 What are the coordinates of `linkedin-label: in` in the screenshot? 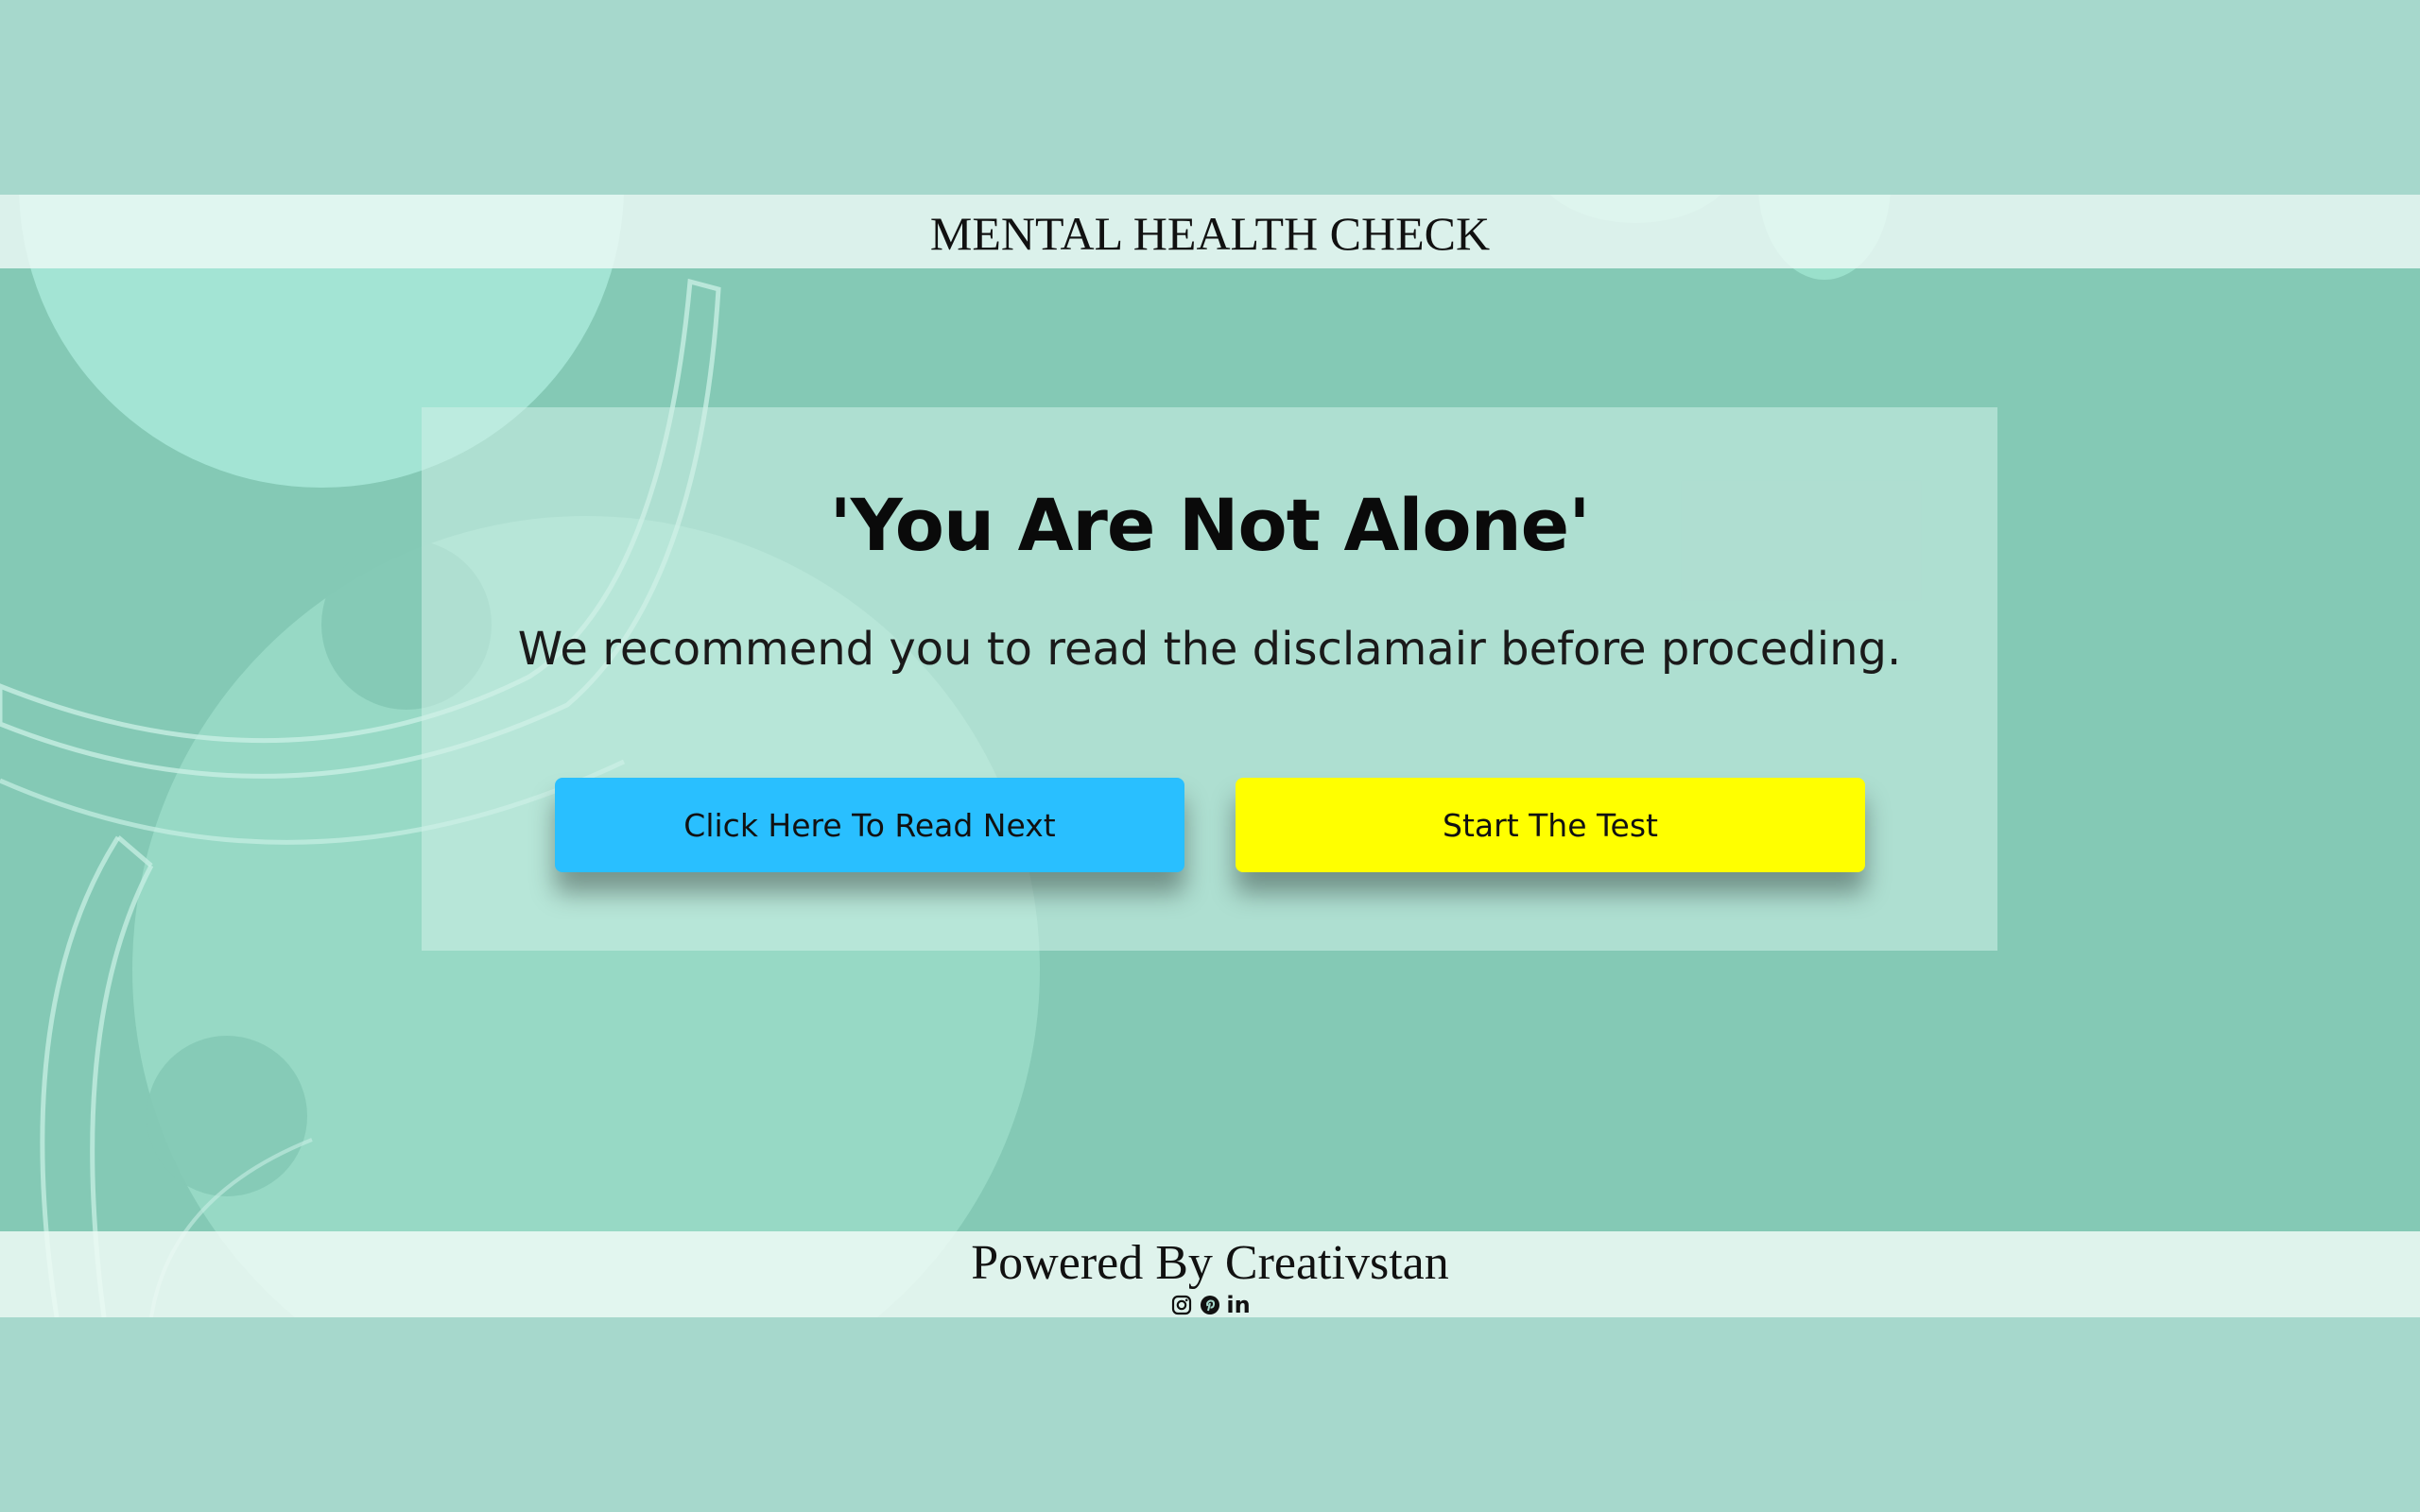 It's located at (1238, 1305).